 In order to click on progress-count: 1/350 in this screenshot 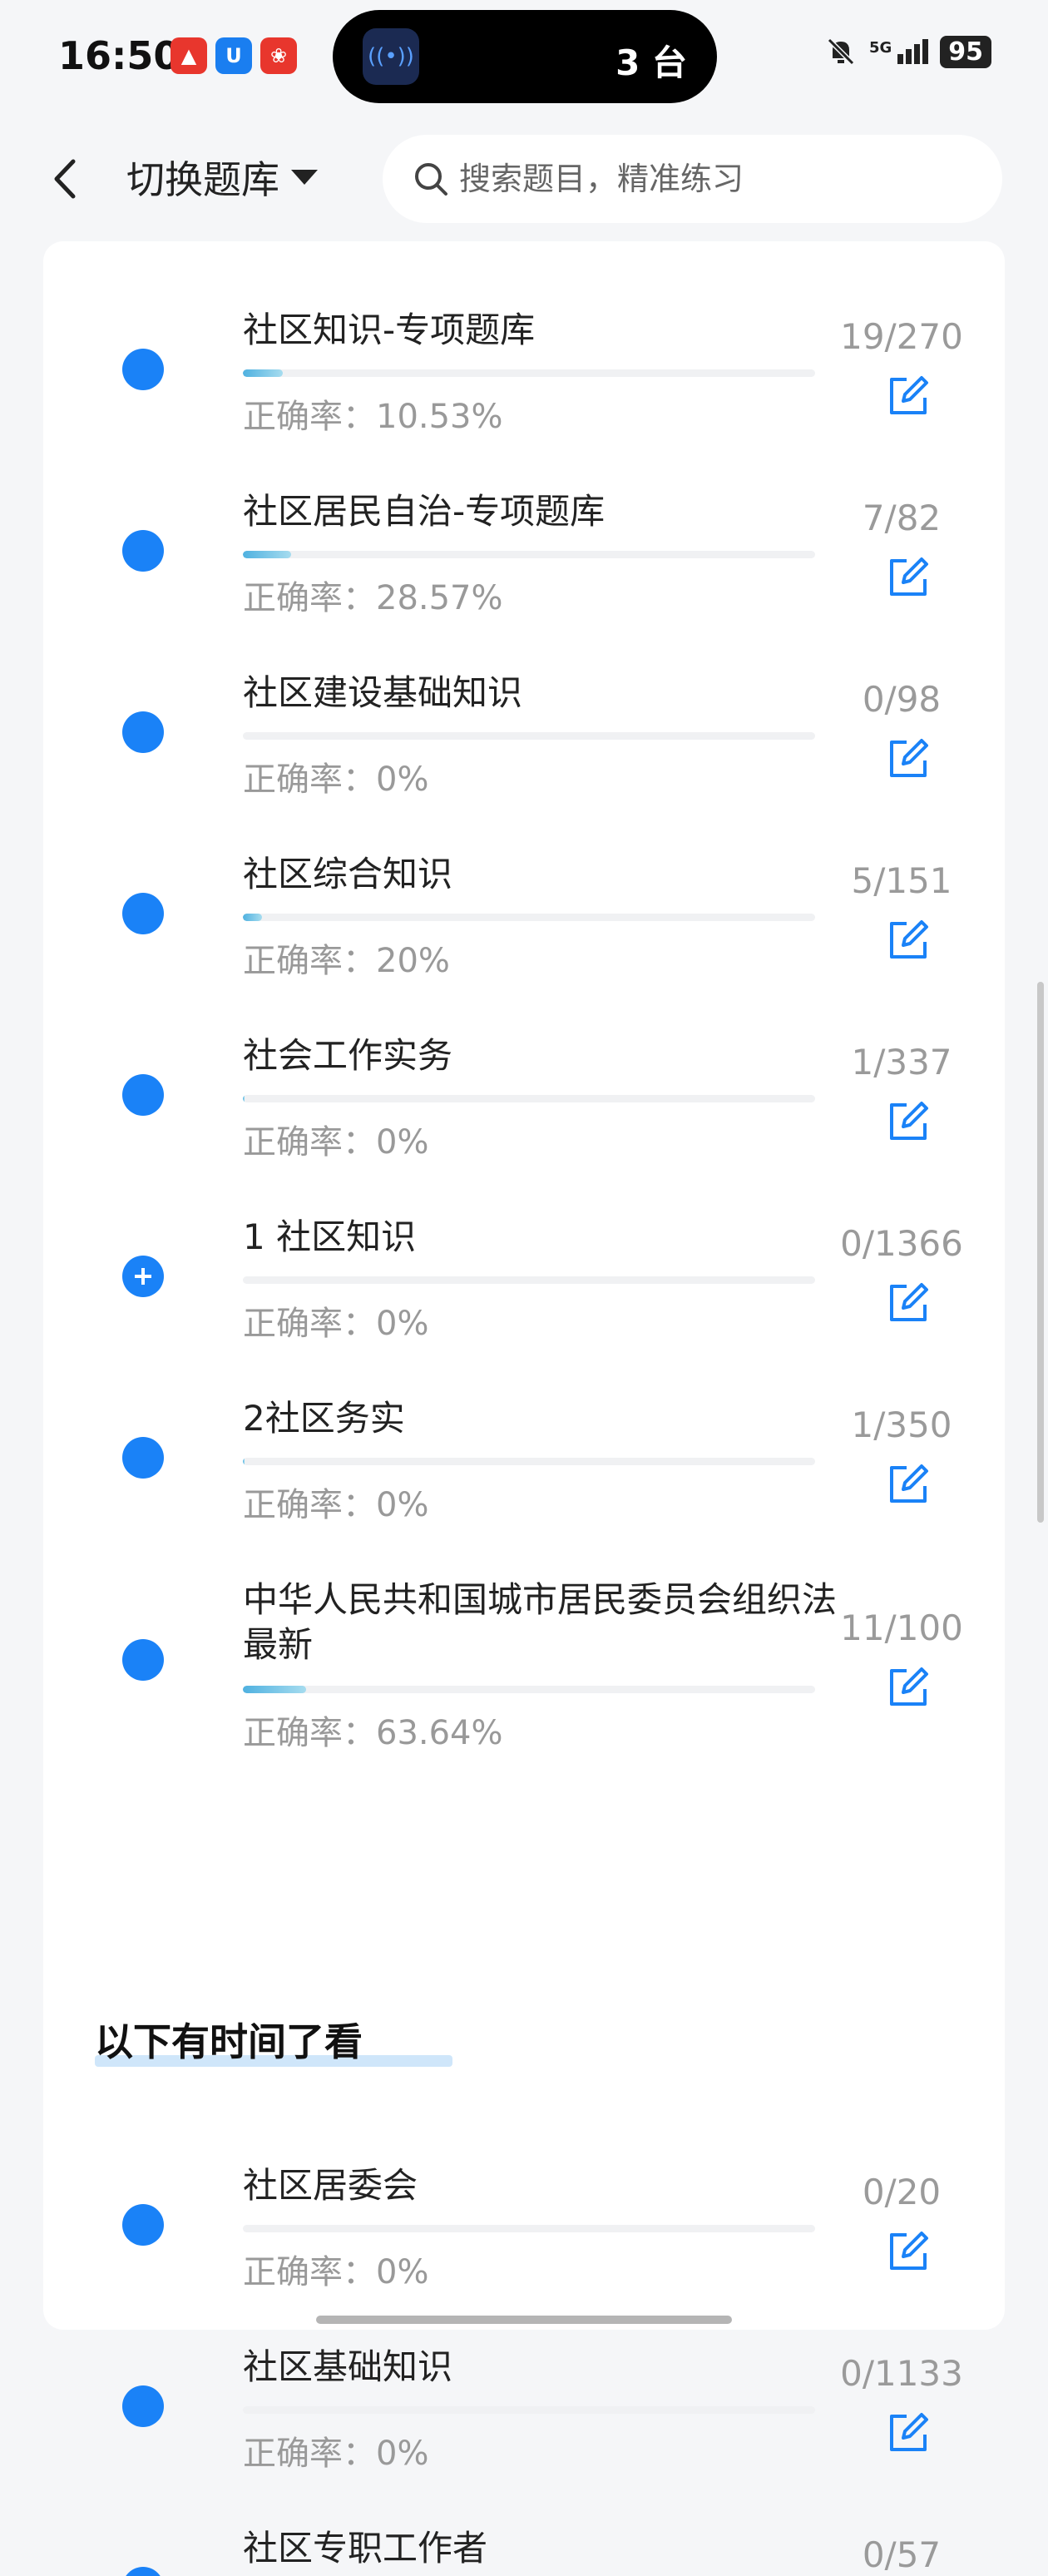, I will do `click(902, 1424)`.